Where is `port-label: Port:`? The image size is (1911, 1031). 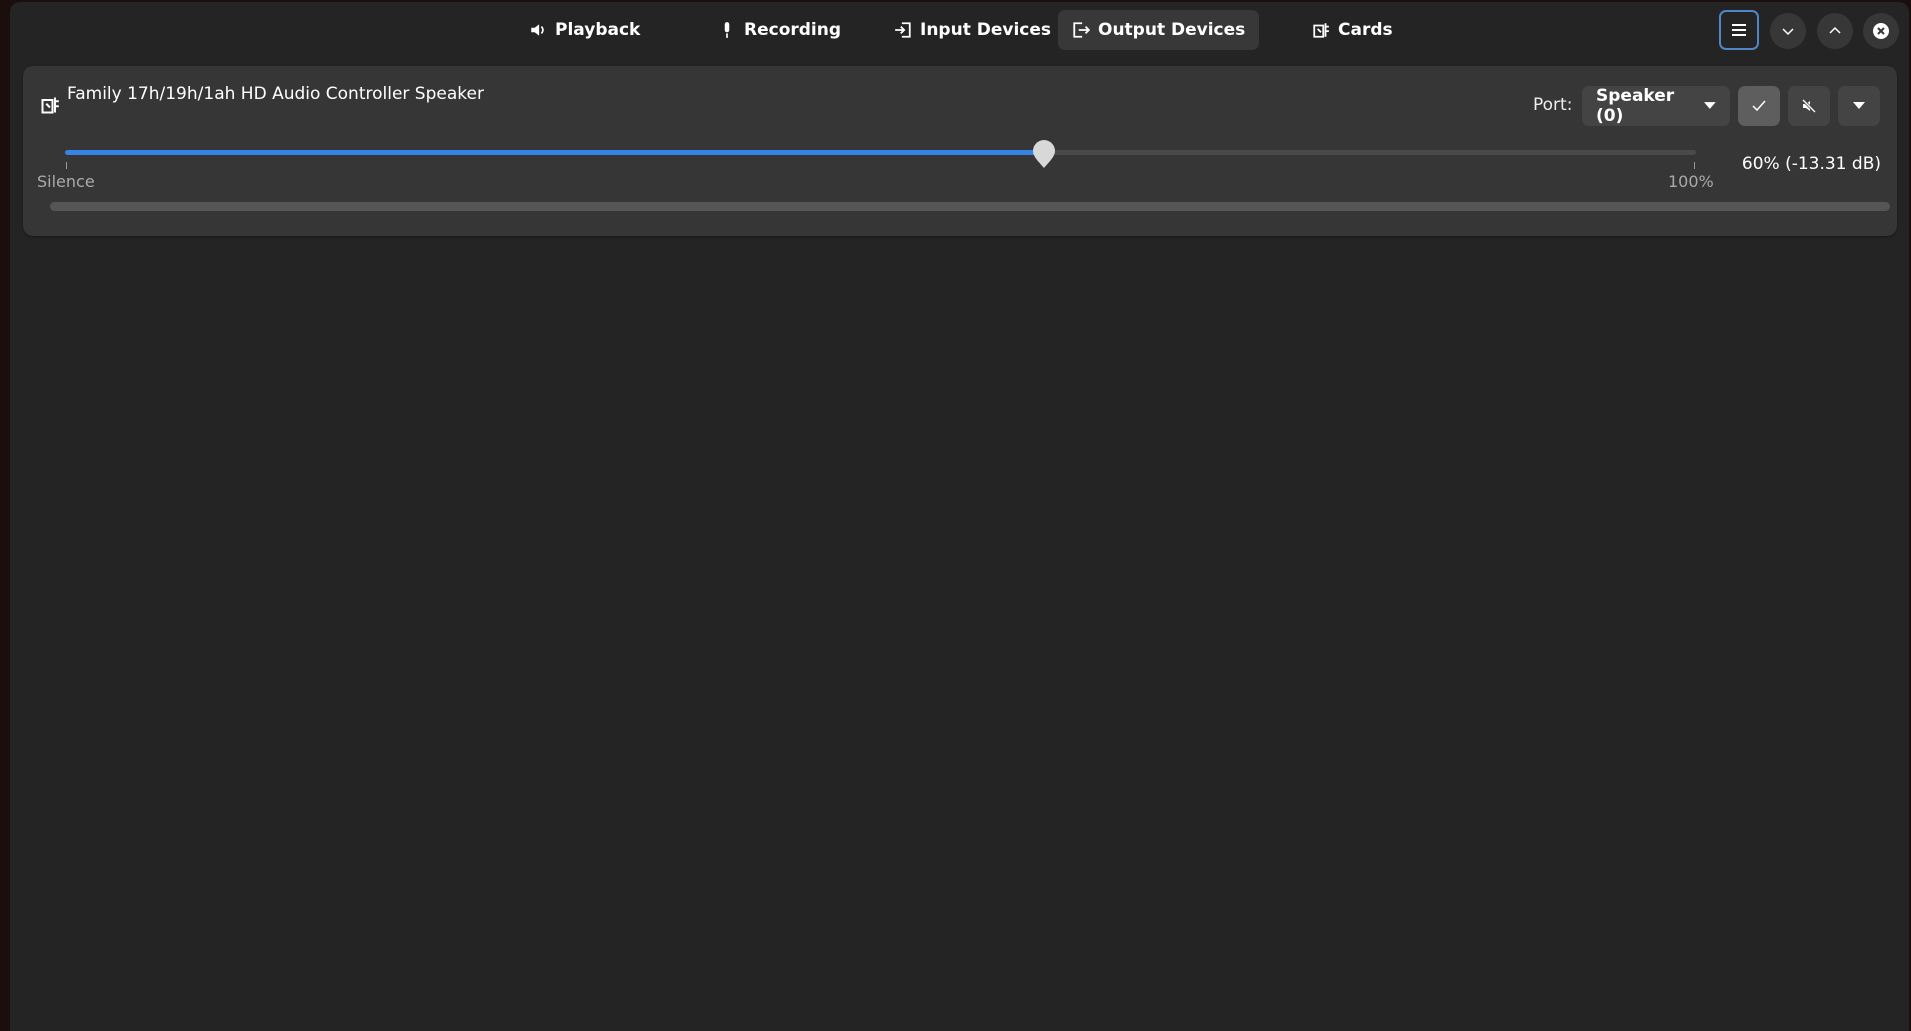
port-label: Port: is located at coordinates (1553, 105).